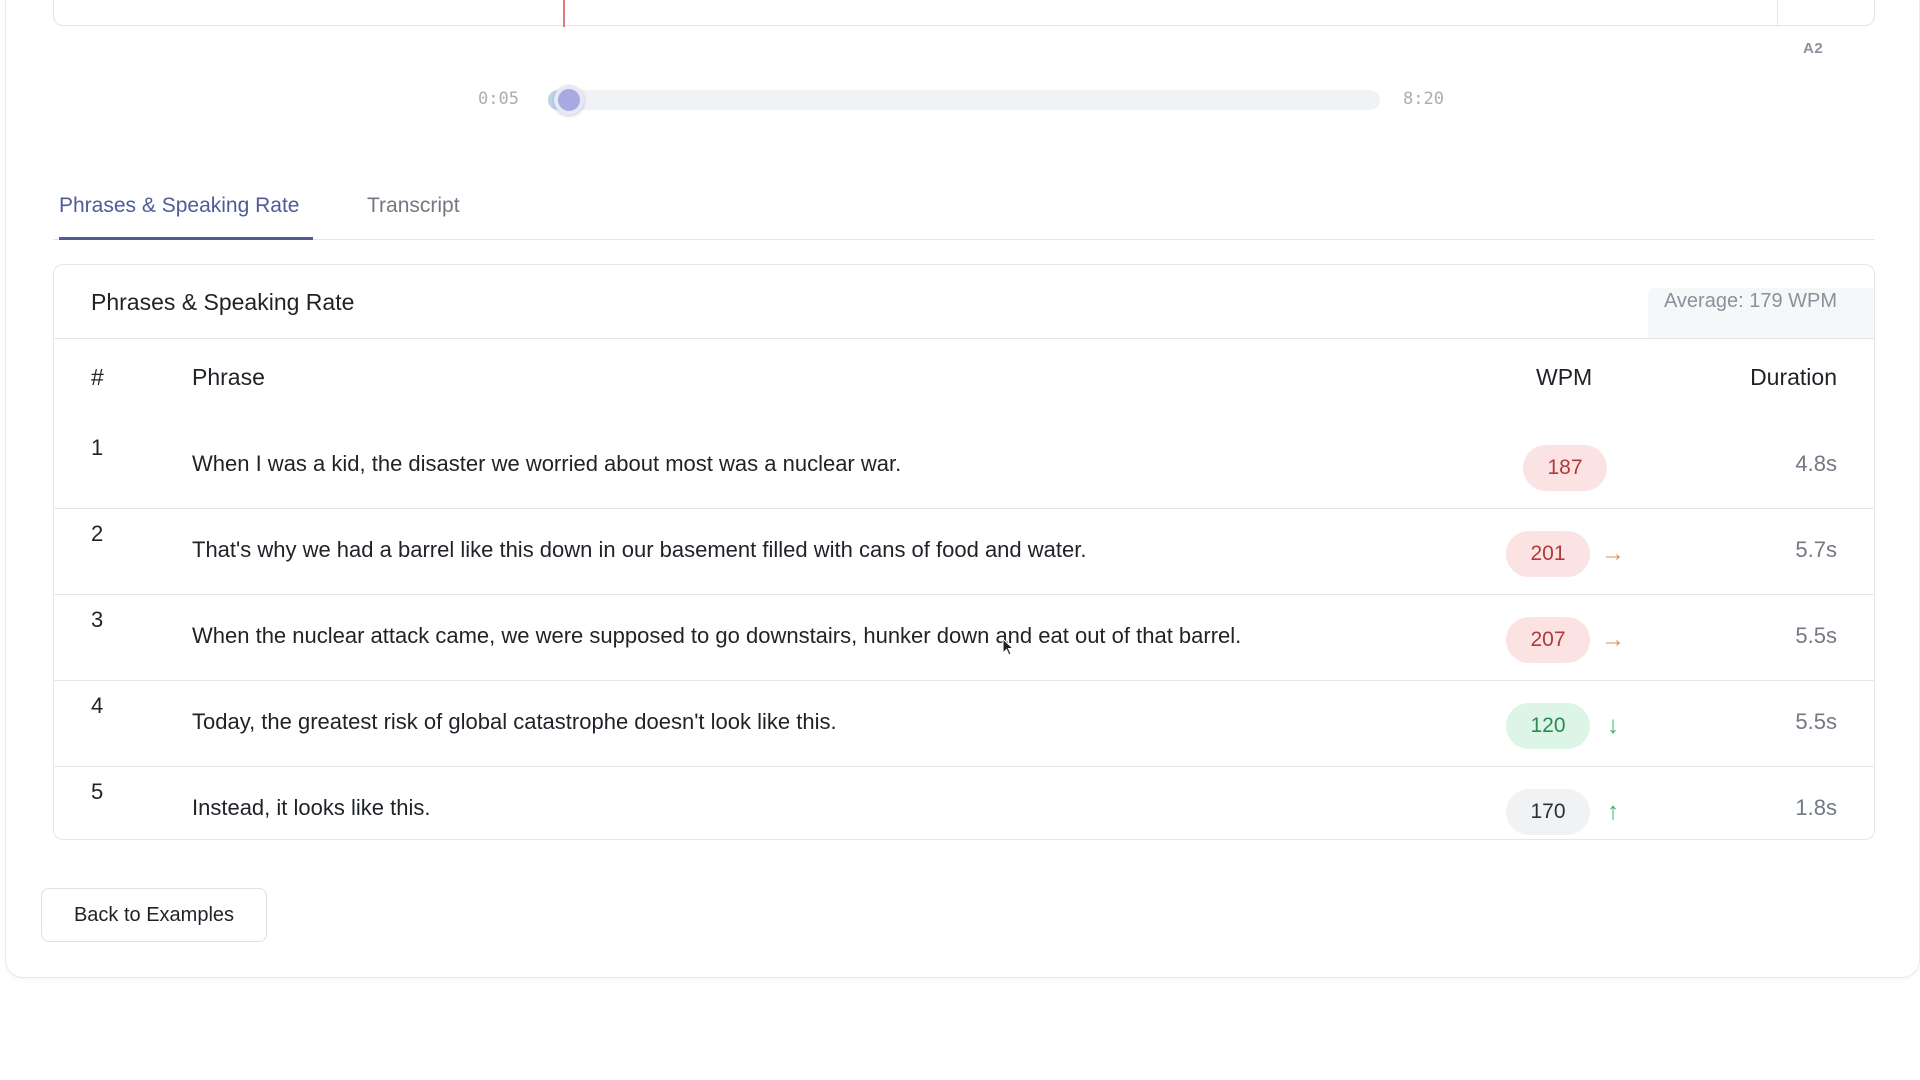 This screenshot has width=1920, height=1080. Describe the element at coordinates (964, 13) in the screenshot. I see `waveform-panel` at that location.